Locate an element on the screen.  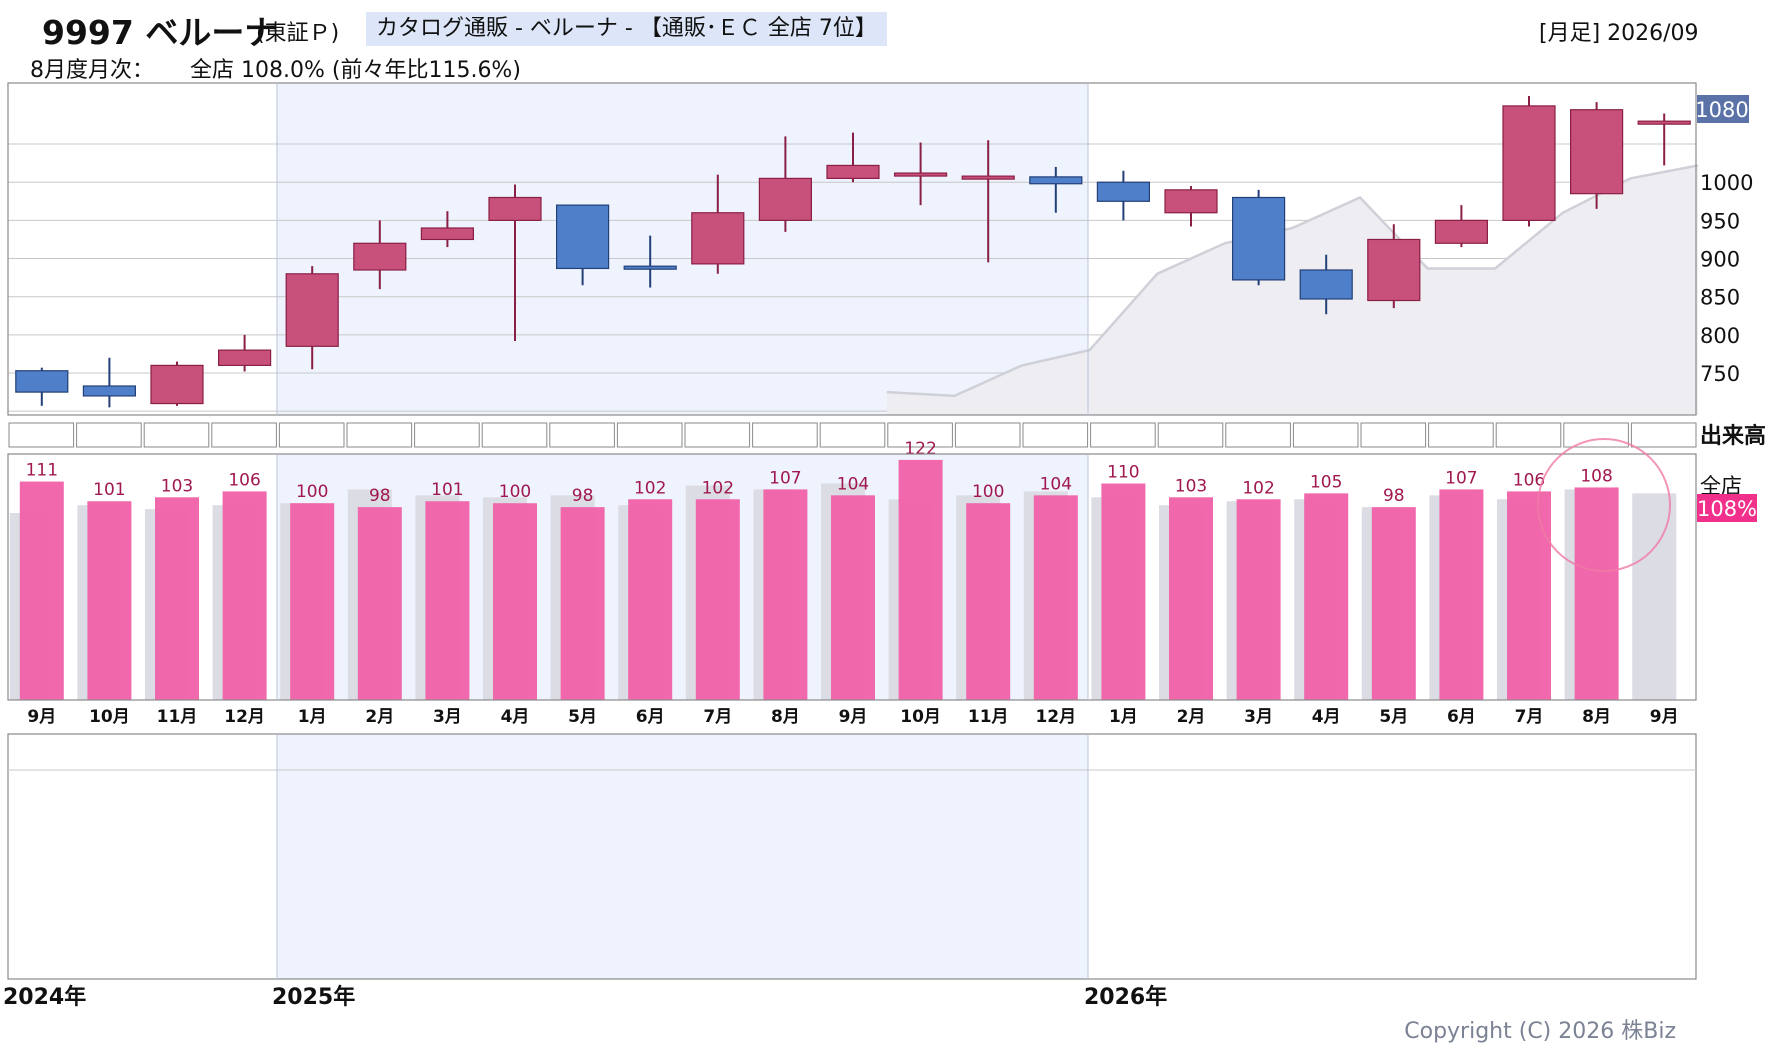
year-label-2024: 2024年 is located at coordinates (45, 997).